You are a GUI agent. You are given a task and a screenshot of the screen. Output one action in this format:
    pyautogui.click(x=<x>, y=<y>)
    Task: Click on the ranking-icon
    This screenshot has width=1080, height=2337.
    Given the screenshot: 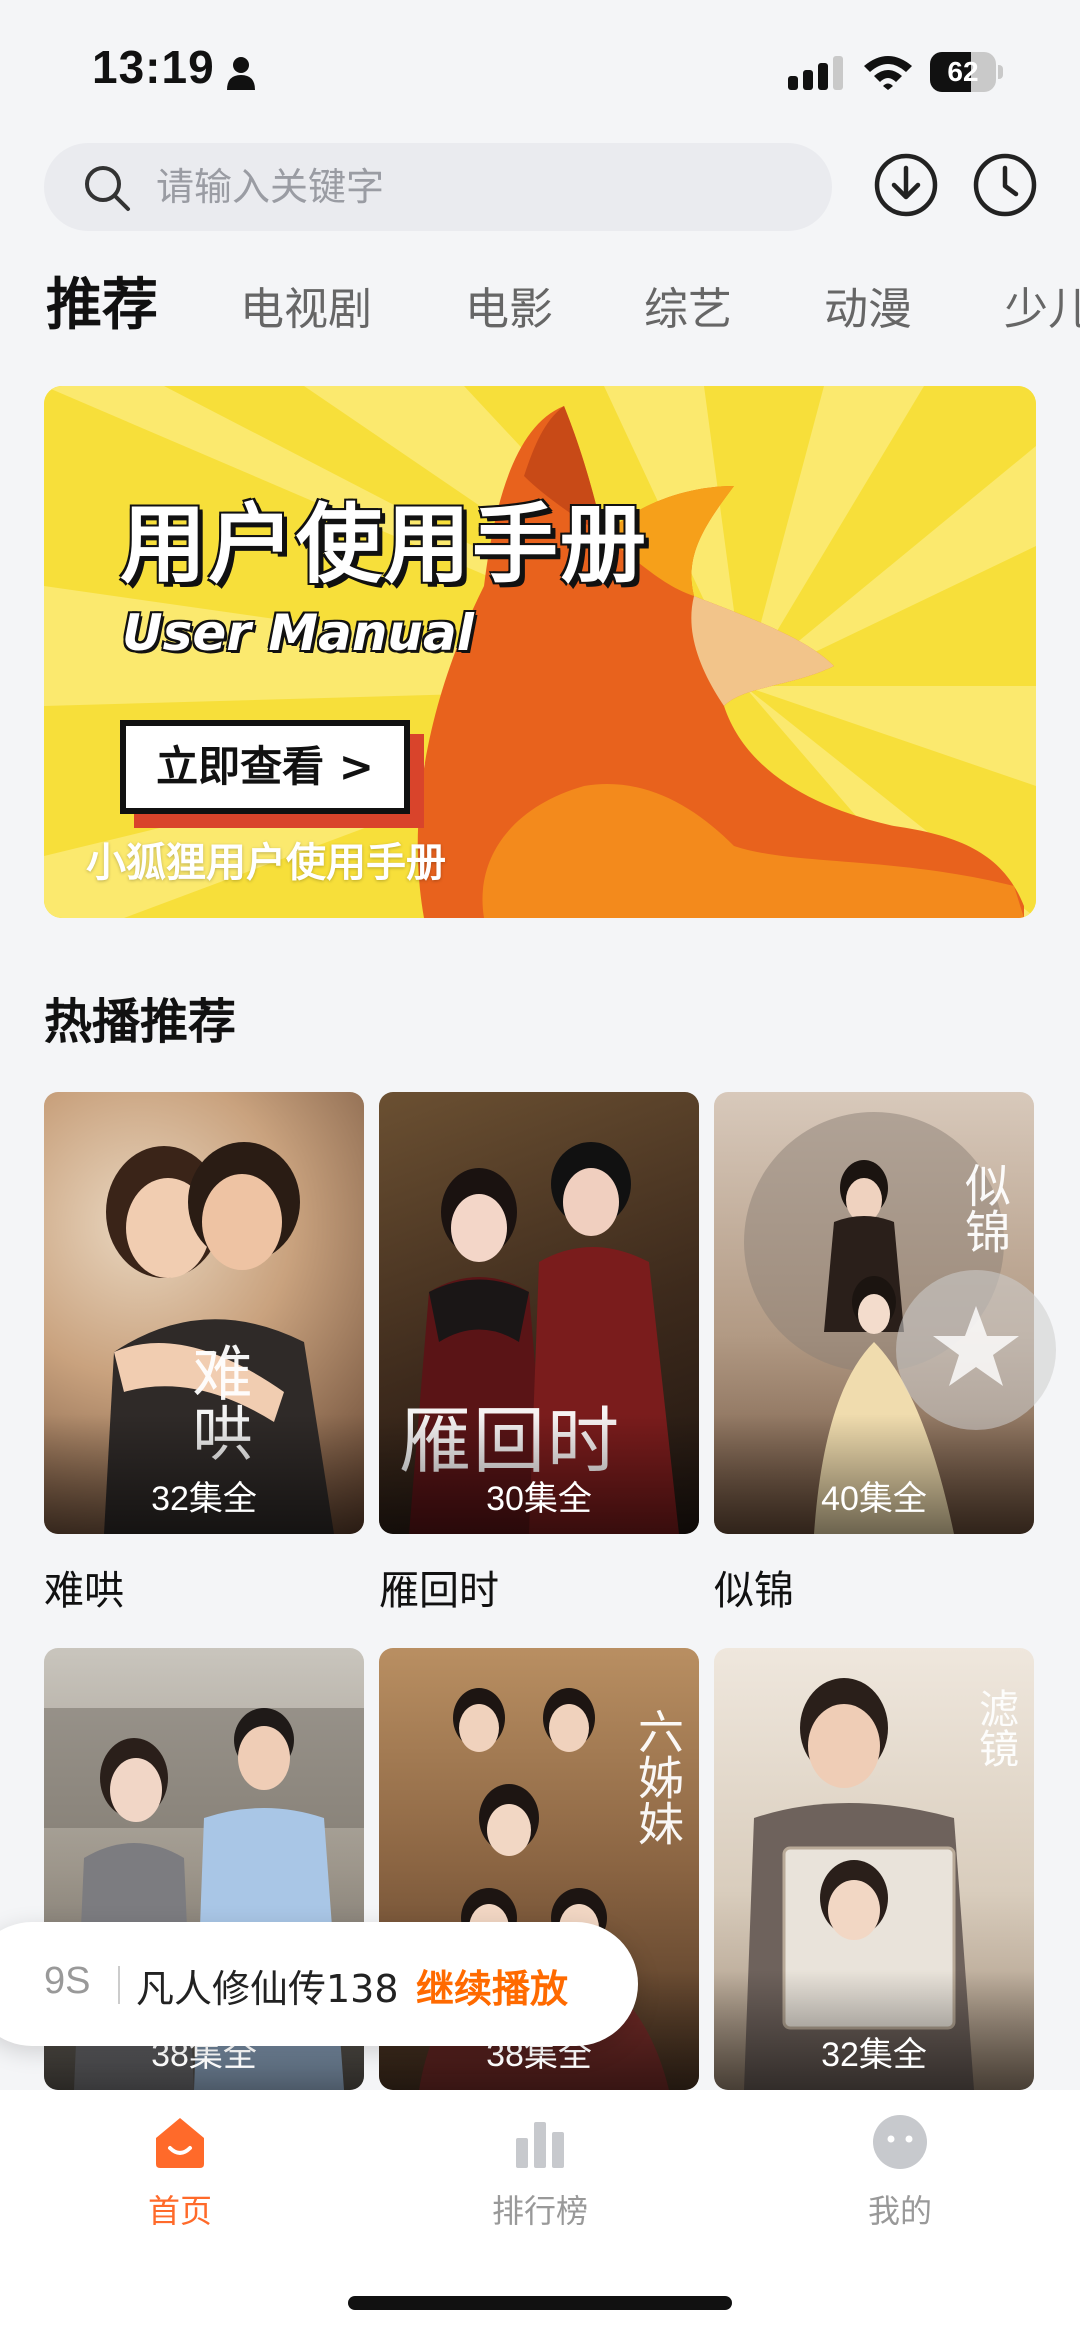 What is the action you would take?
    pyautogui.click(x=540, y=2145)
    